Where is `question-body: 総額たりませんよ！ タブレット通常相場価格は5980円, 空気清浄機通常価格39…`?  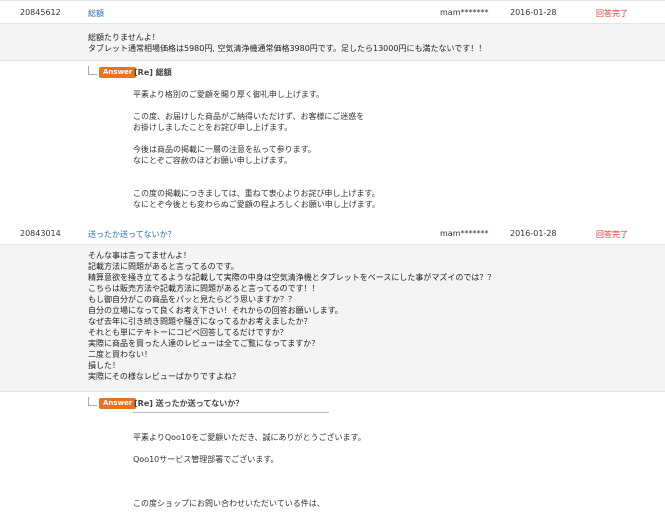 question-body: 総額たりませんよ！ タブレット通常相場価格は5980円, 空気清浄機通常価格39… is located at coordinates (332, 42).